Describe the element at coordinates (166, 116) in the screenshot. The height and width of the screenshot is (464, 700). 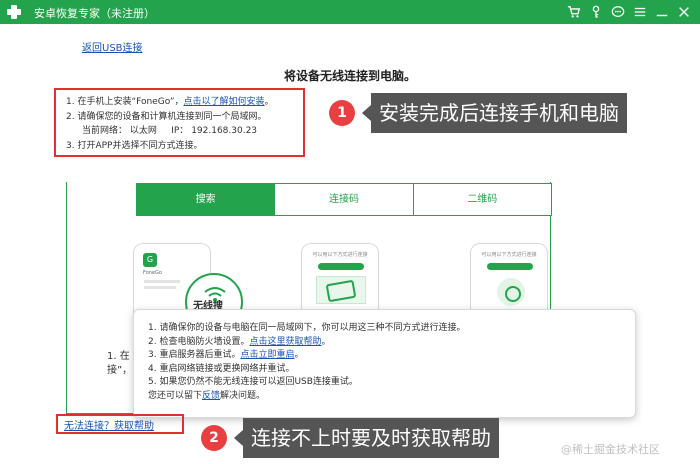
I see `step-2: 2. 请确保您的设备和计算机连接到同一个局域网。` at that location.